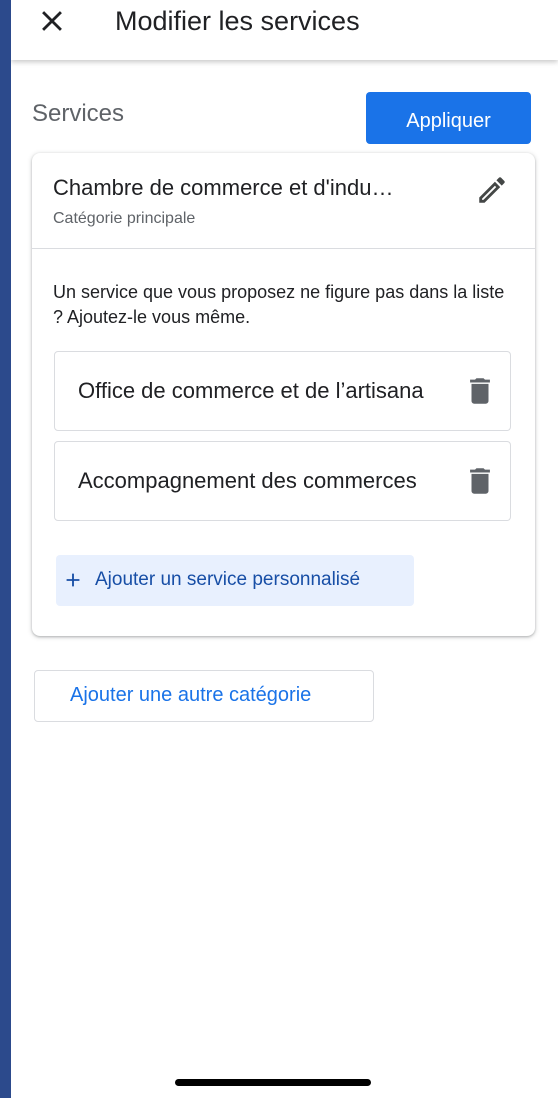  I want to click on close-button, so click(52, 21).